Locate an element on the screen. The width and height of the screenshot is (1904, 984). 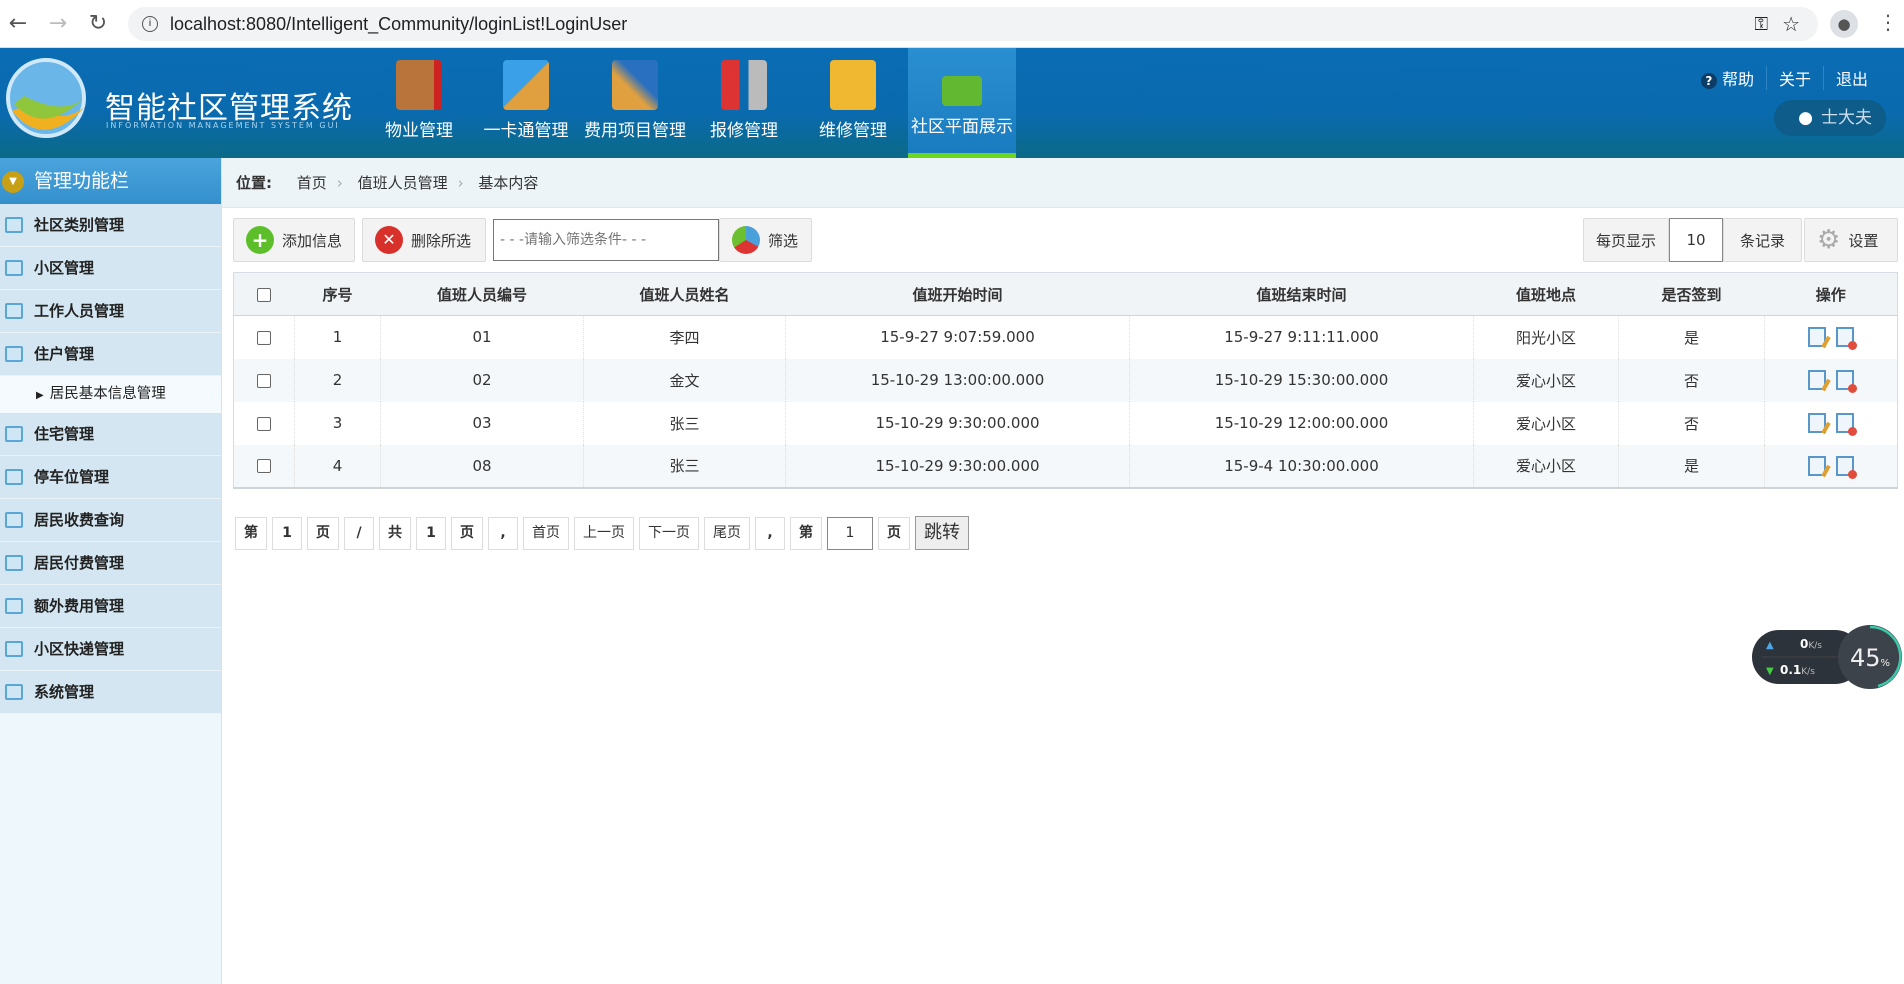
col-header-start-time: 值班开始时间 is located at coordinates (957, 294).